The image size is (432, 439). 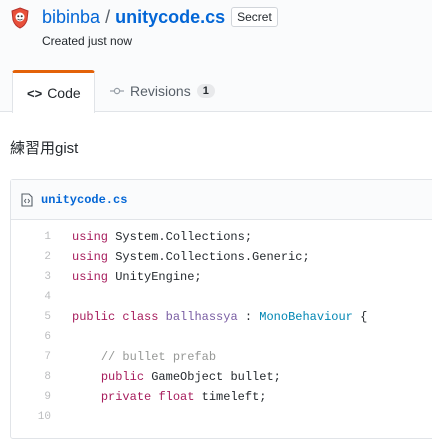 I want to click on line-number: 10, so click(x=31, y=417).